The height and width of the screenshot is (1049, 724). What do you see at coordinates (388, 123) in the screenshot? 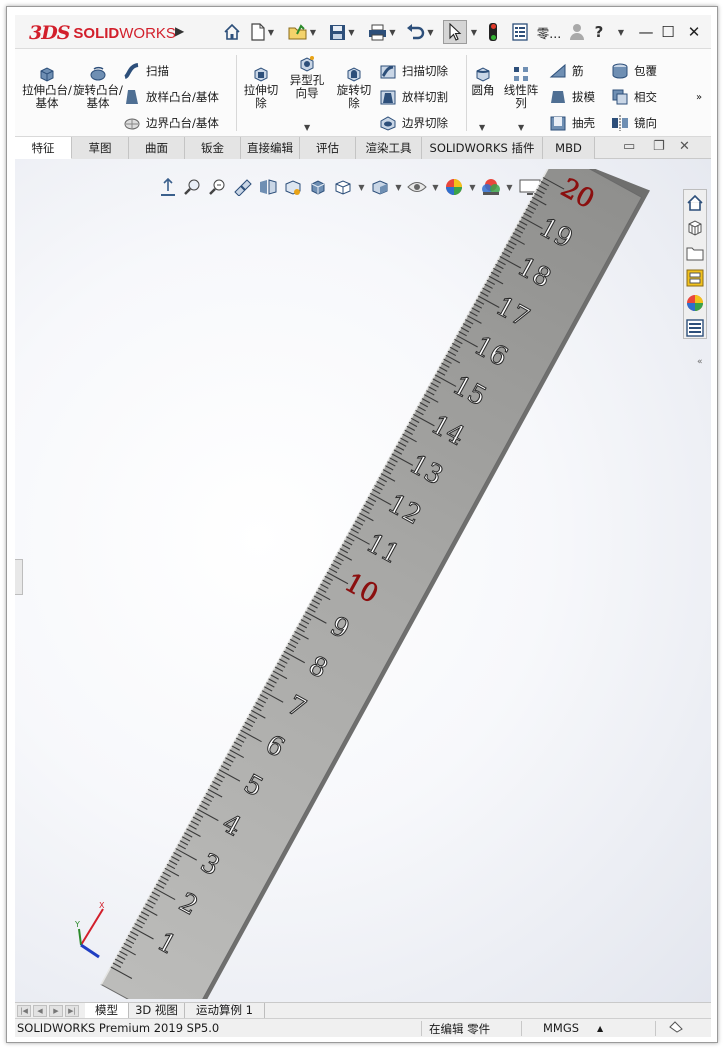
I see `boundary-cut-icon` at bounding box center [388, 123].